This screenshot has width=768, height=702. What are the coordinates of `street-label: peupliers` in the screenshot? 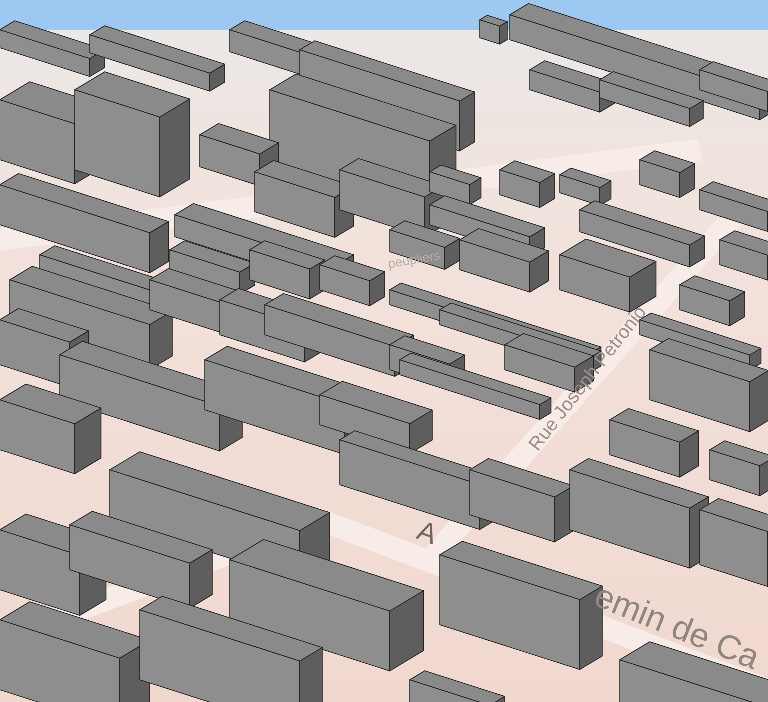 It's located at (414, 260).